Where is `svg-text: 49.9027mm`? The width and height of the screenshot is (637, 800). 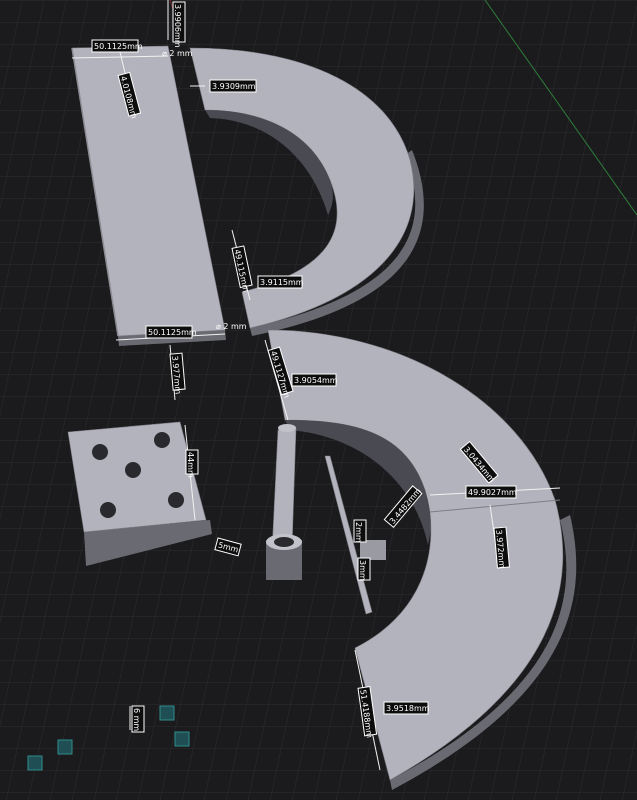
svg-text: 49.9027mm is located at coordinates (492, 492).